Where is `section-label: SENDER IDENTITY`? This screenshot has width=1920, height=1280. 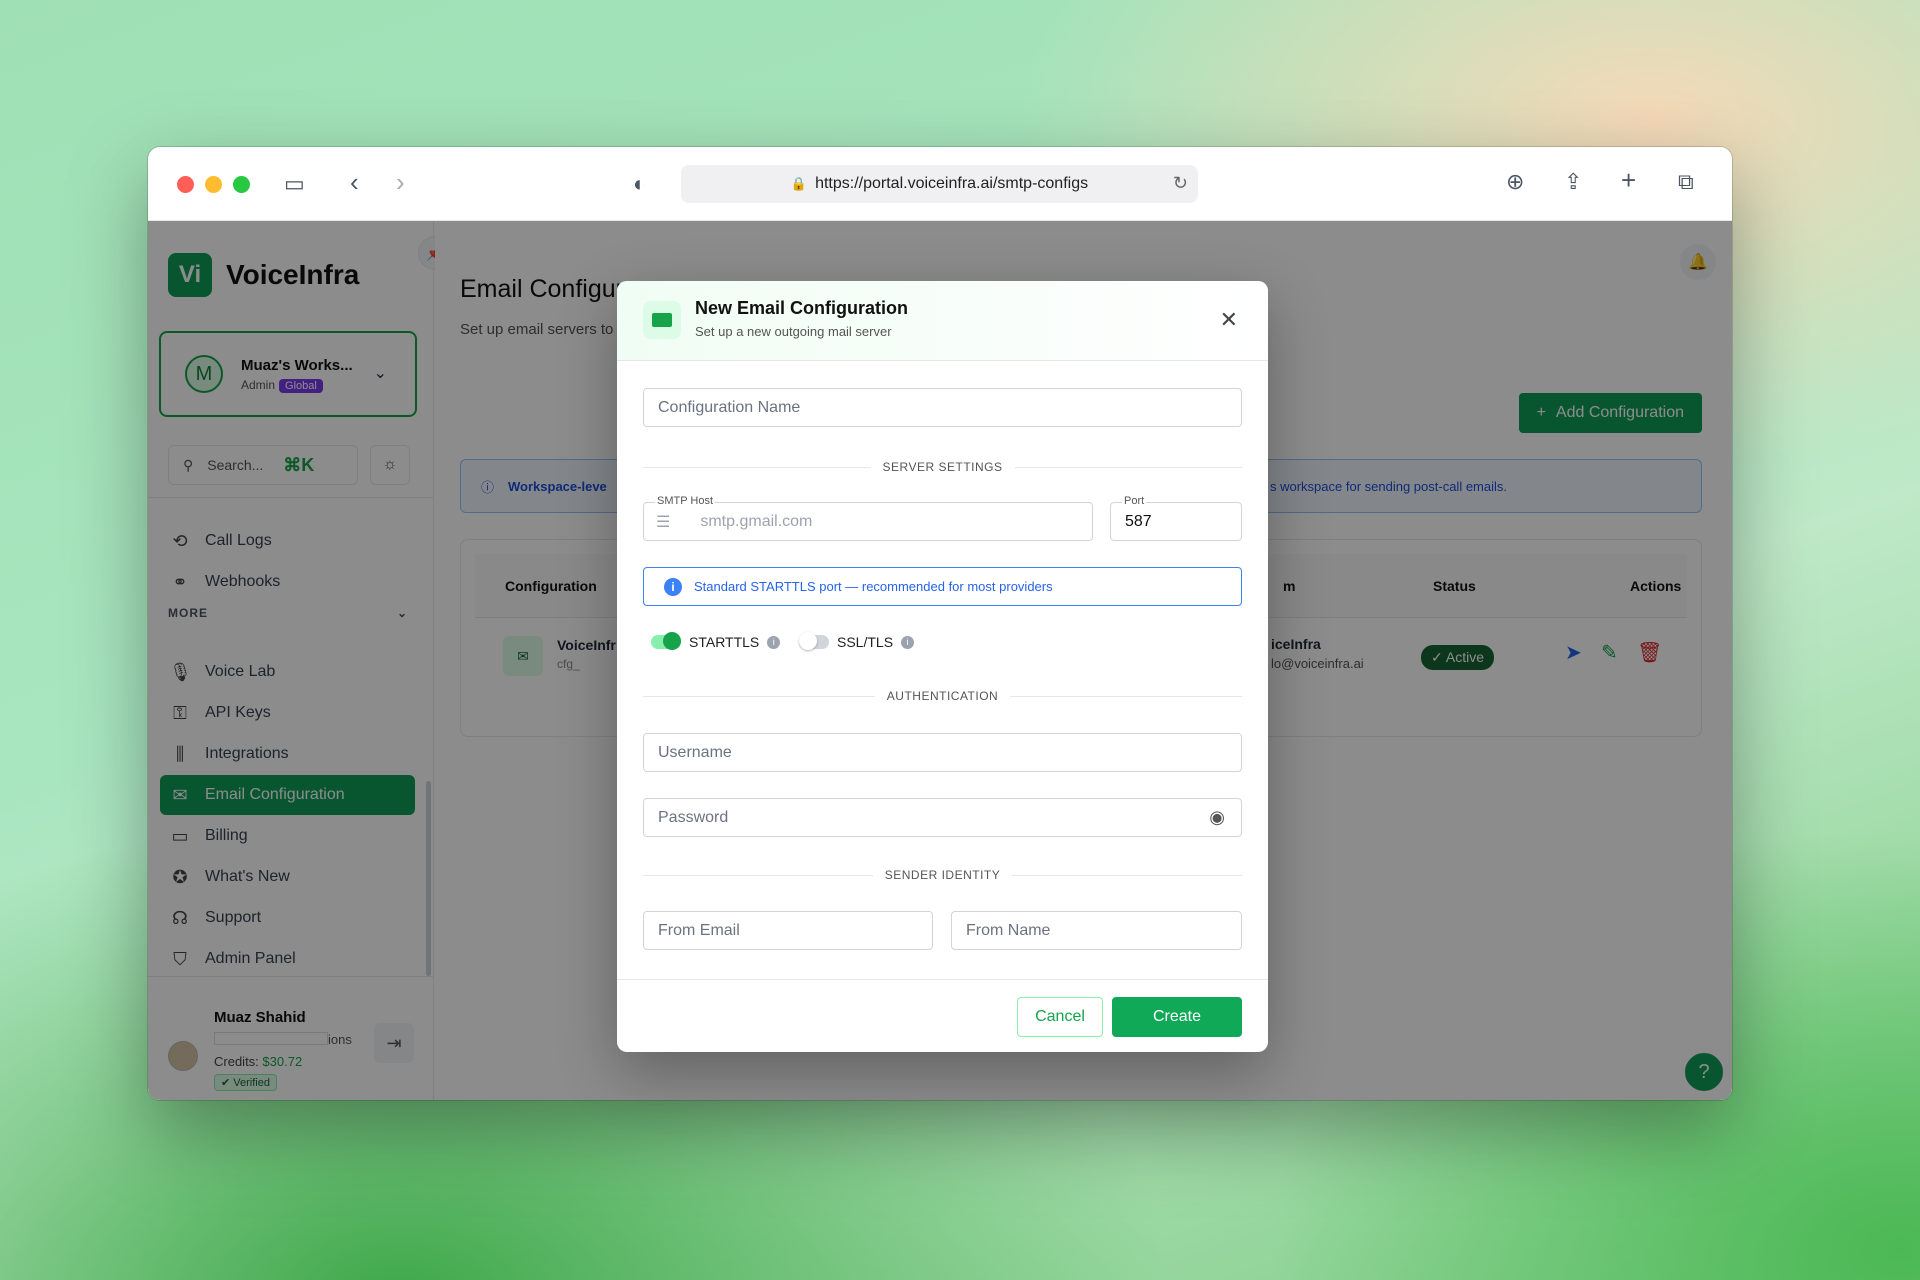
section-label: SENDER IDENTITY is located at coordinates (942, 875).